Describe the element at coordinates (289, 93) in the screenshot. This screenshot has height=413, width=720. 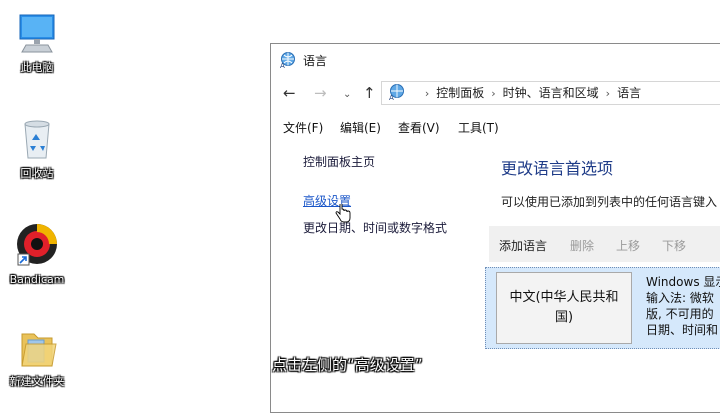
I see `back-arrow-icon: ←` at that location.